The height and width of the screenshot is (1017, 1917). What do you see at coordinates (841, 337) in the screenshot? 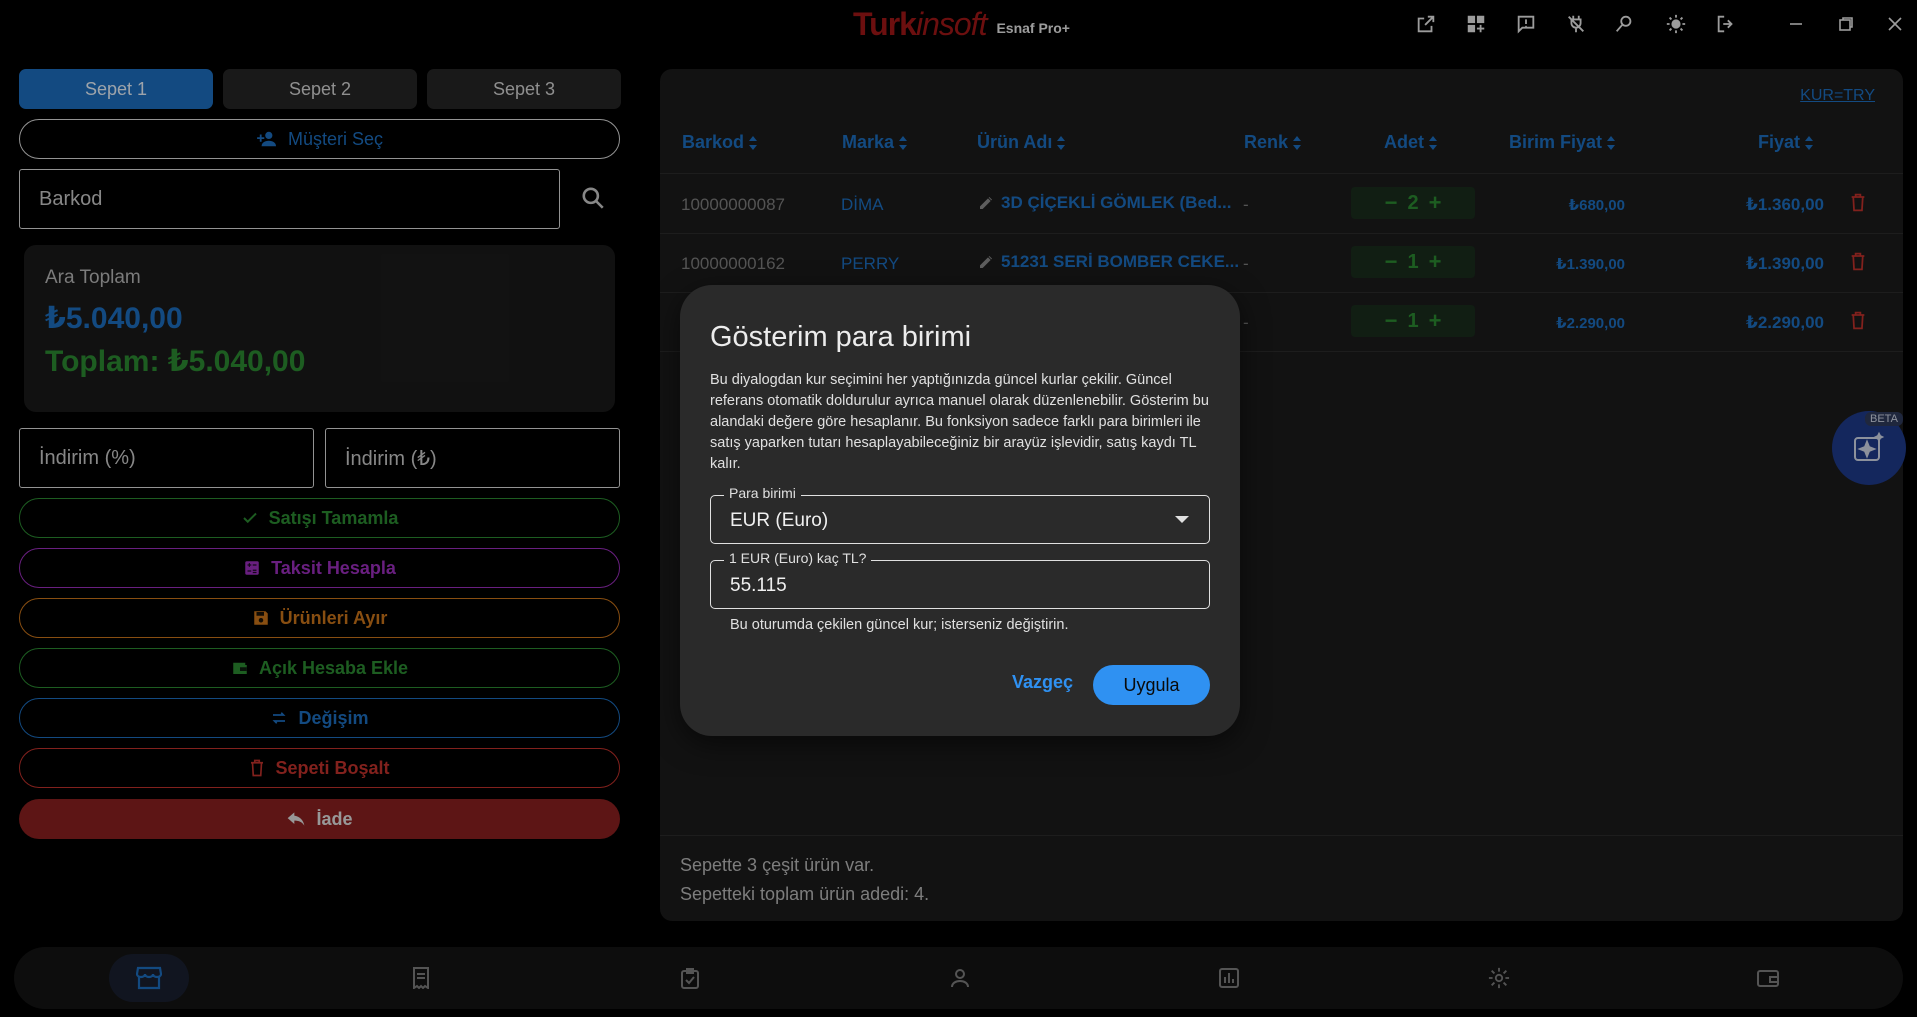
I see `dialog-title: Gösterim para birimi` at bounding box center [841, 337].